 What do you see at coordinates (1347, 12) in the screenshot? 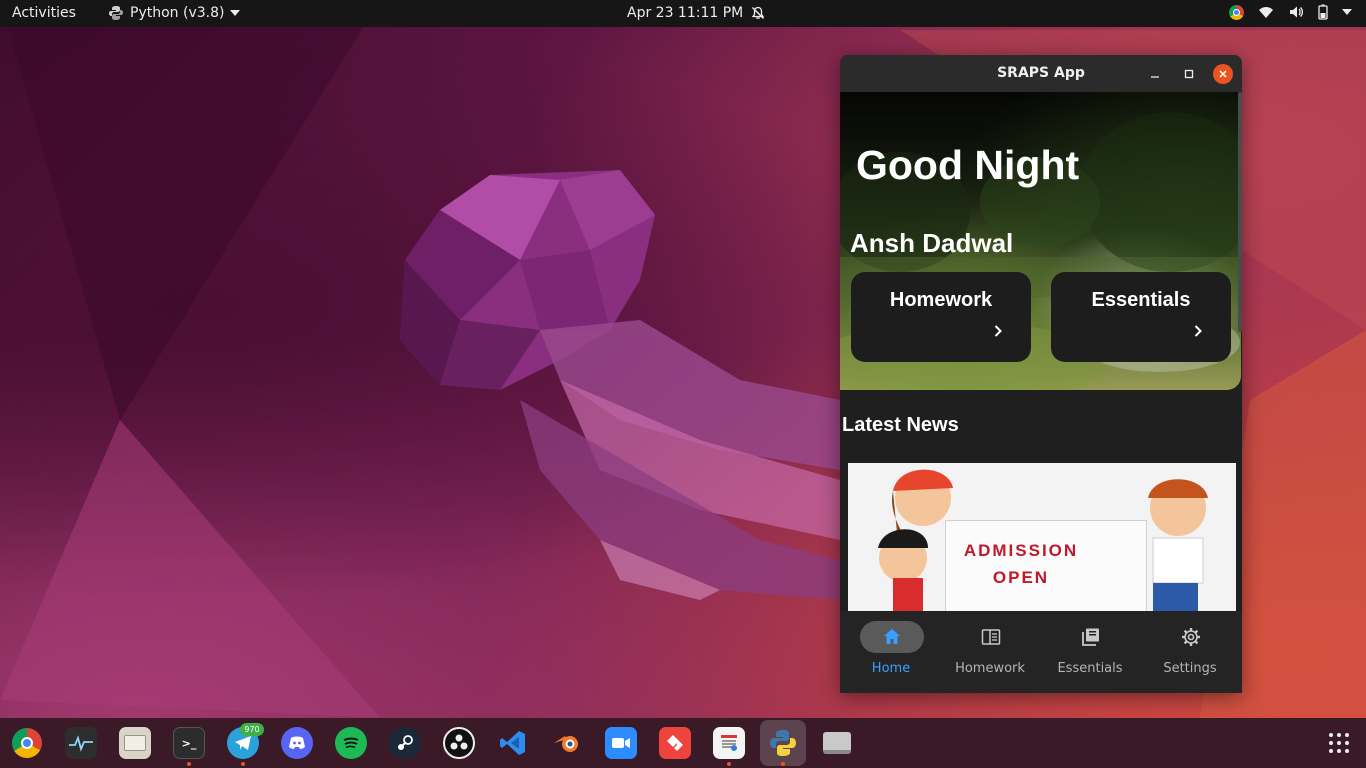
I see `system-menu-chevron-icon` at bounding box center [1347, 12].